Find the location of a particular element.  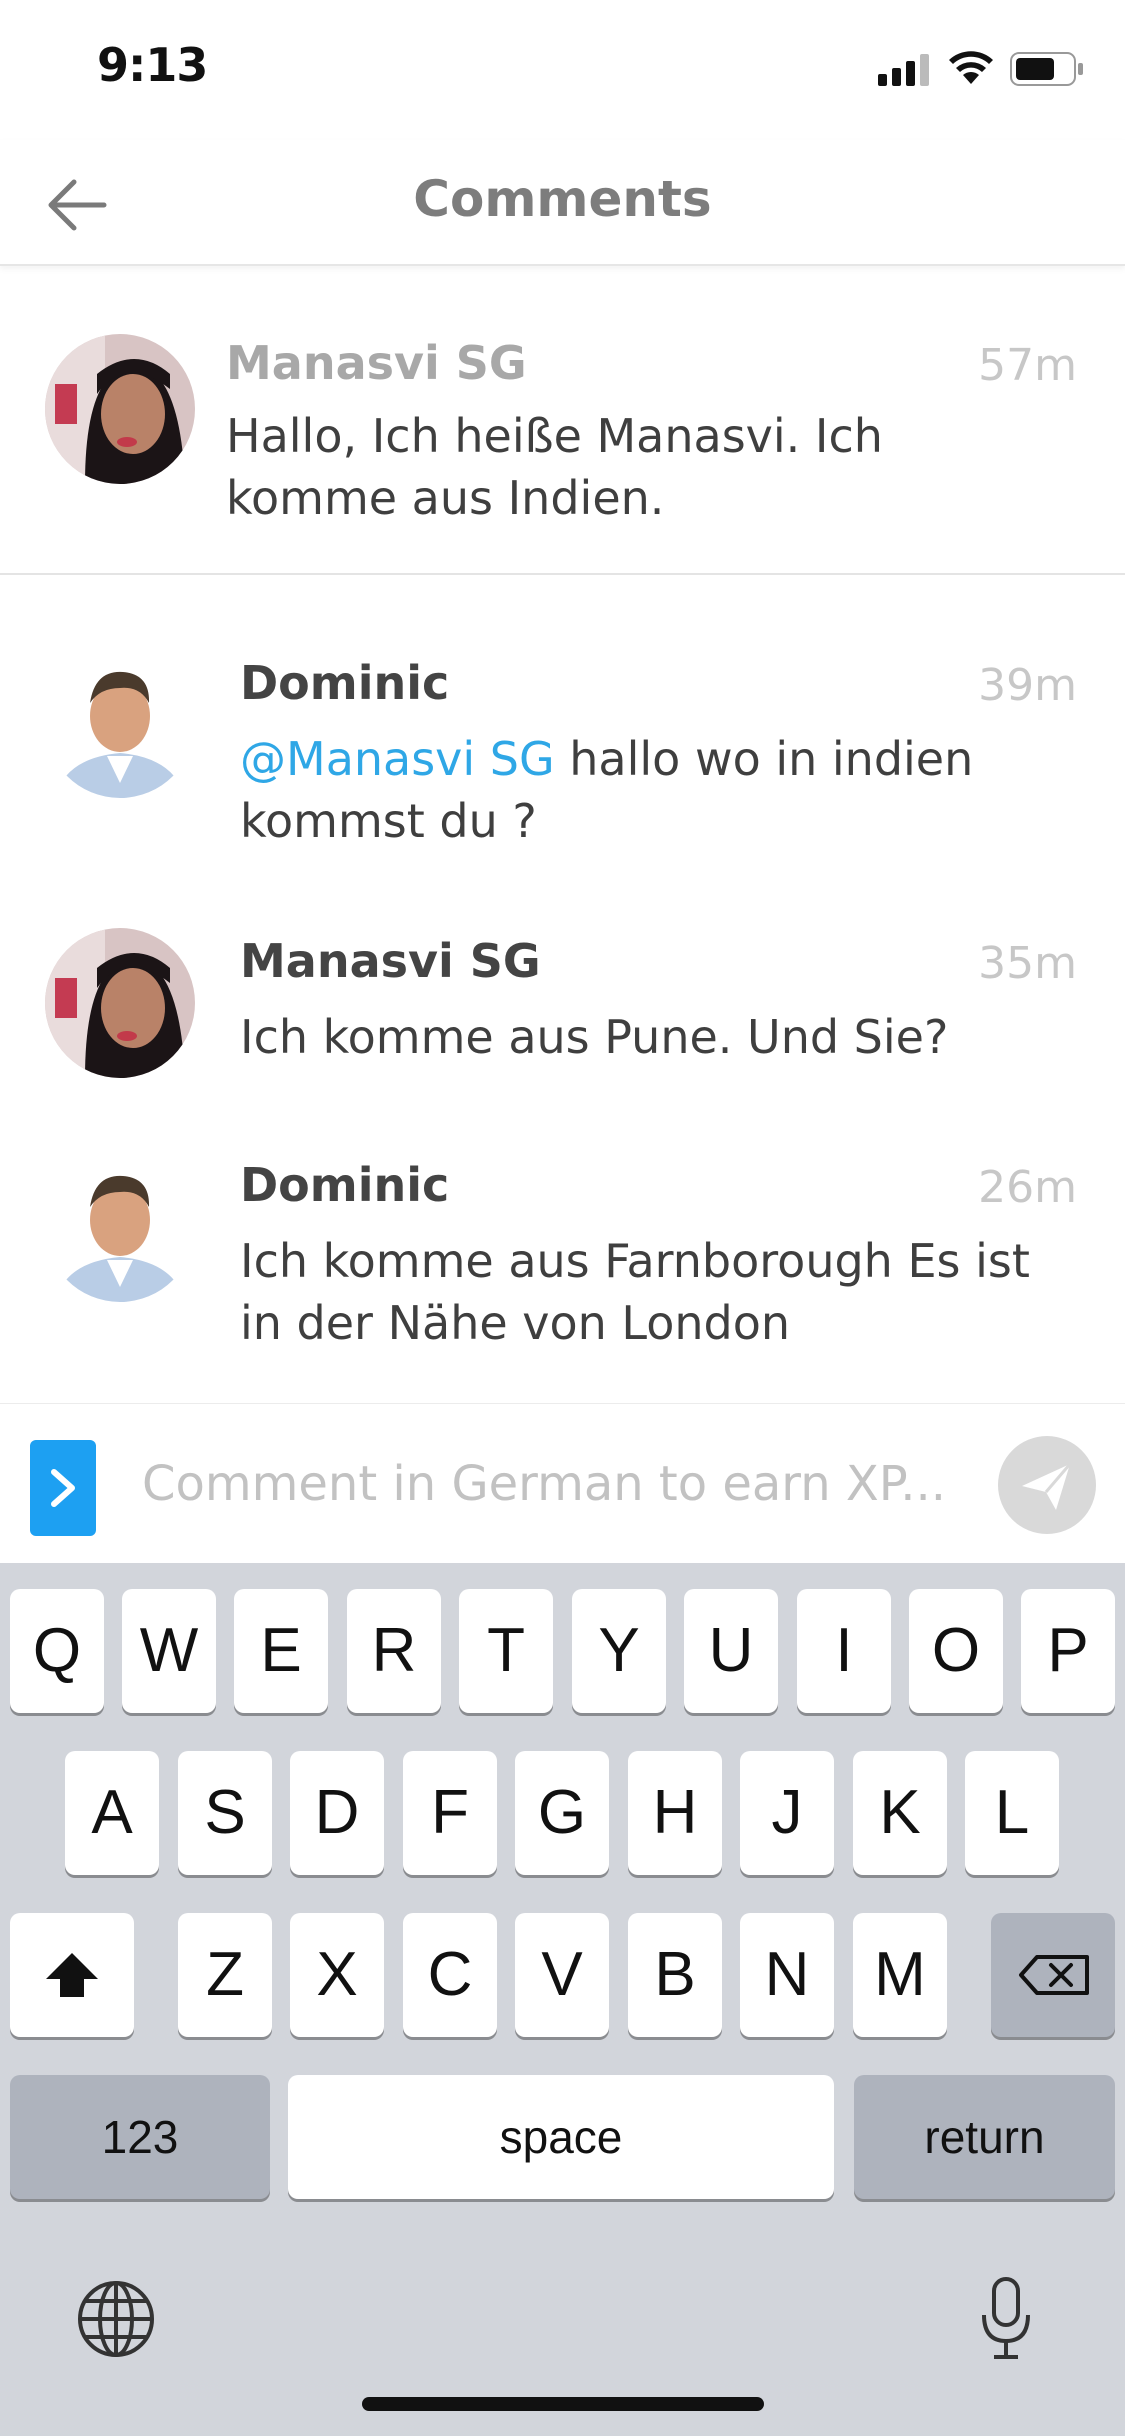

comment-text-line: Hallo, Ich heiße Manasvi. Ich is located at coordinates (554, 436).